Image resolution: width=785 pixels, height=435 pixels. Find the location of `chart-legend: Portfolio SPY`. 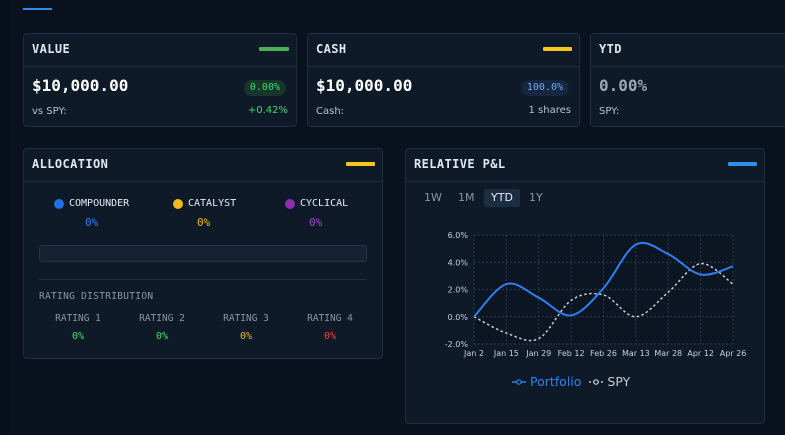

chart-legend: Portfolio SPY is located at coordinates (571, 381).